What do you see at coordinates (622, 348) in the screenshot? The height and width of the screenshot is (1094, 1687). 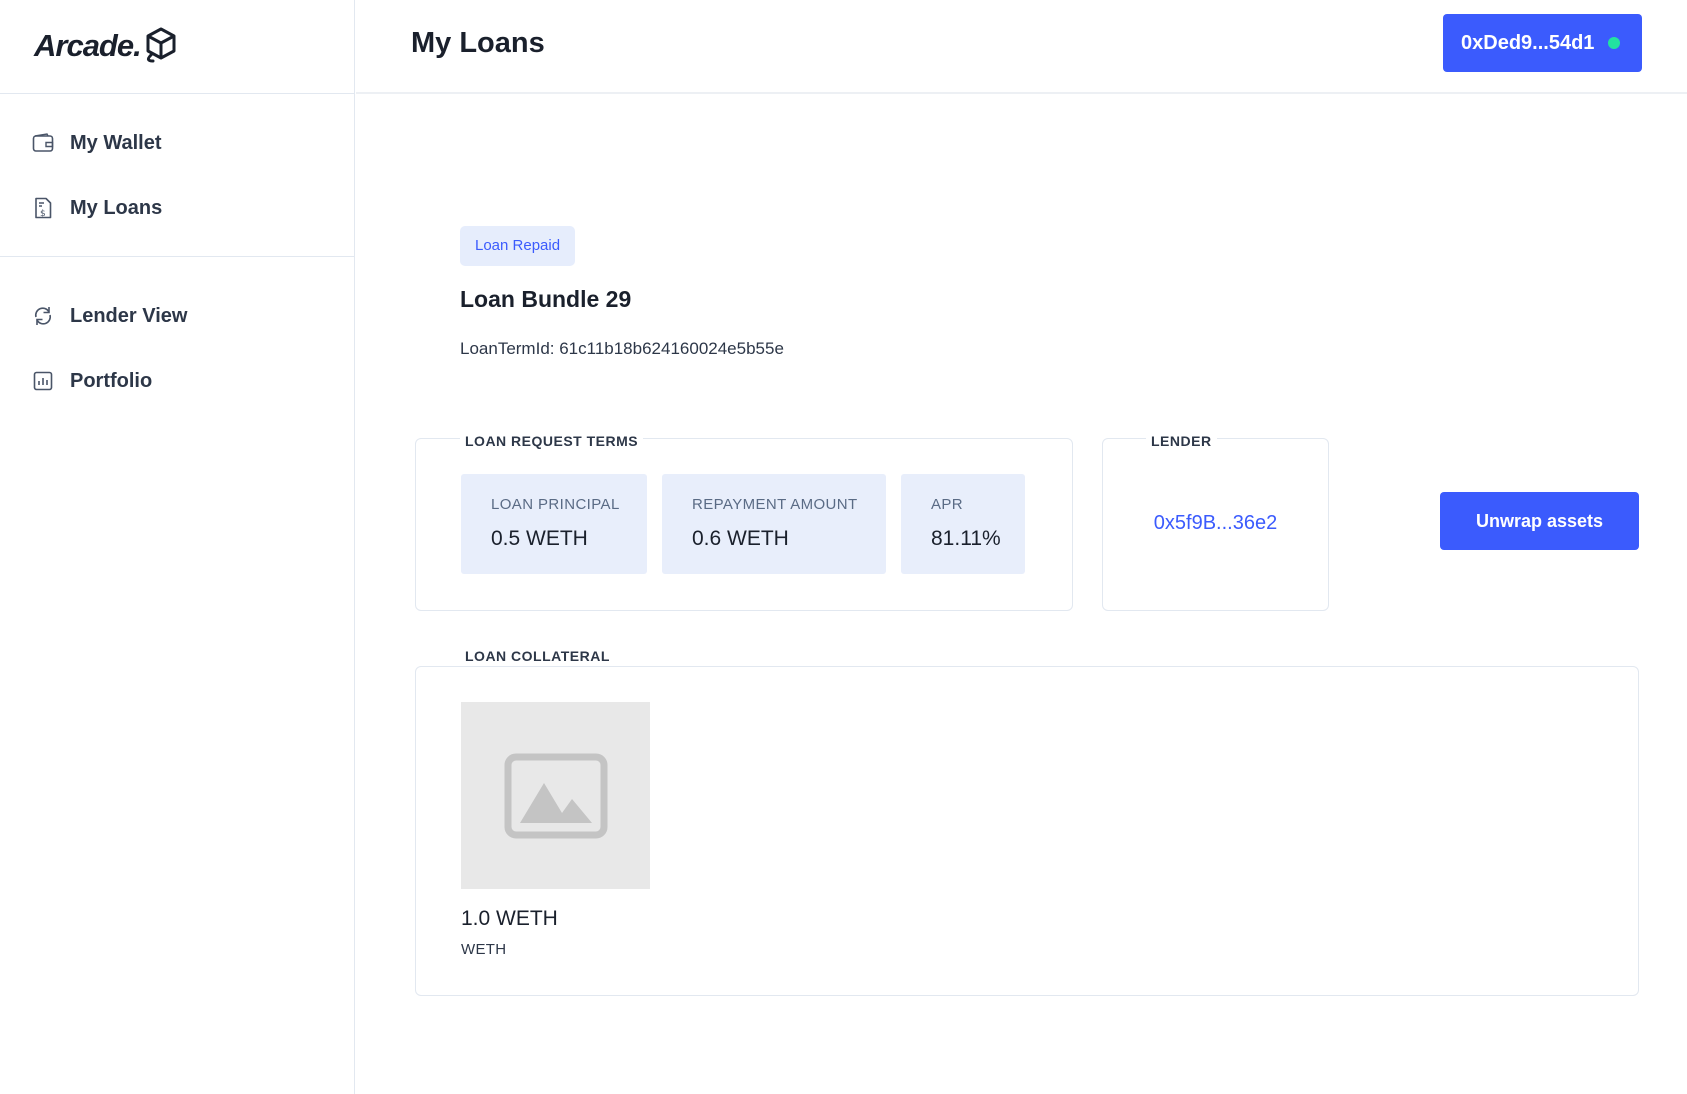 I see `loan-term-id: LoanTermId: 61c11b18b624160024e5b55e` at bounding box center [622, 348].